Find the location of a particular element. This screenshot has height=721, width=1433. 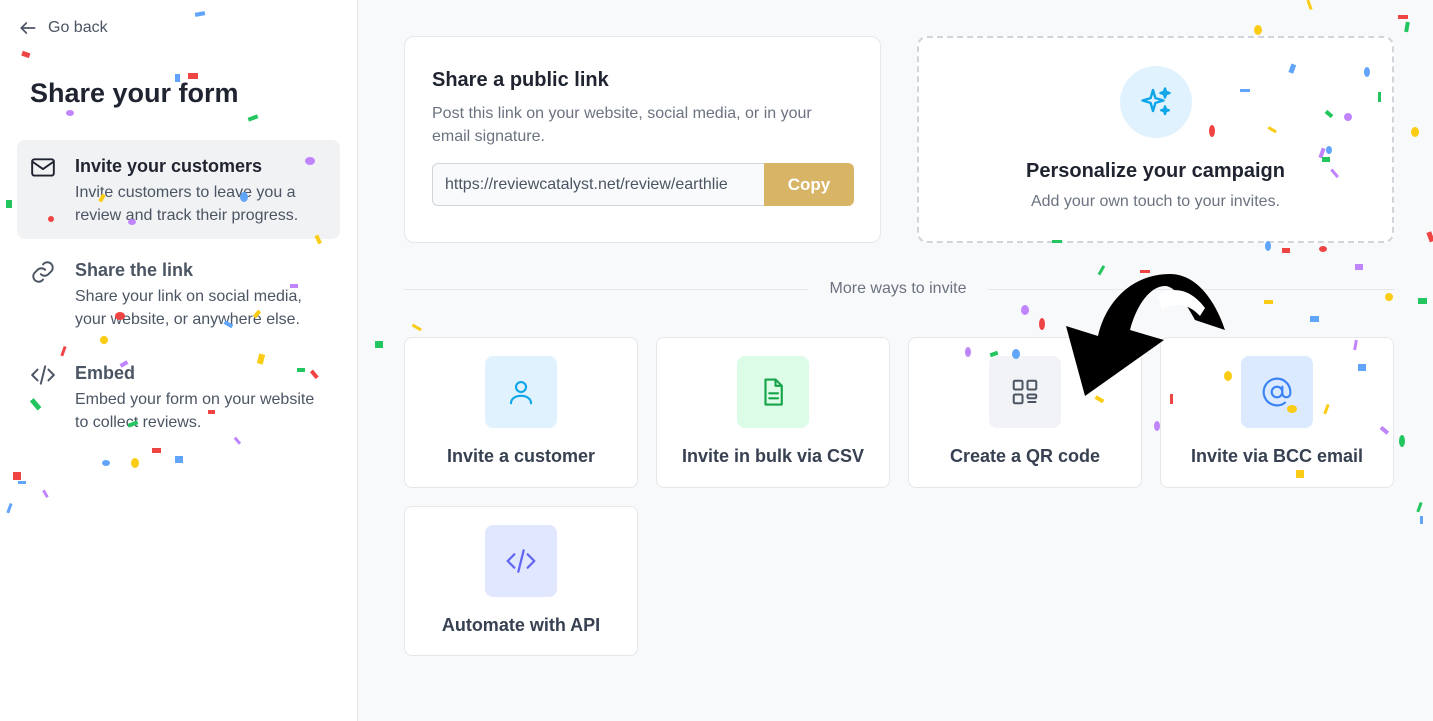

more-ways-label: More ways to invite is located at coordinates (898, 289).